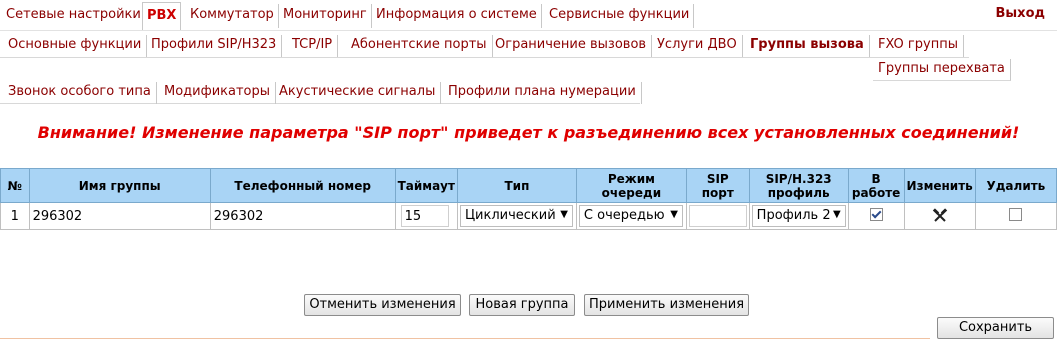  Describe the element at coordinates (571, 46) in the screenshot. I see `sub-tab-call-restriction: Ограничение вызовов` at that location.